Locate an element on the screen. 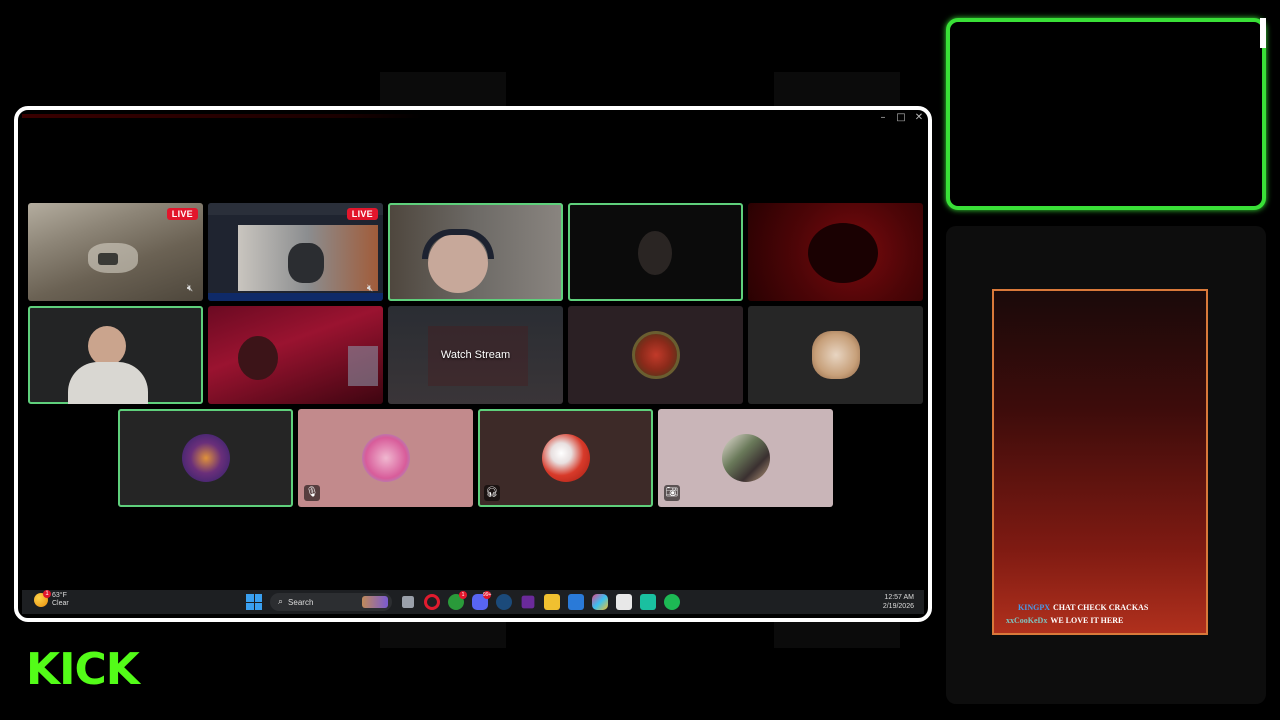 The height and width of the screenshot is (720, 1280). chat-message: xxCooKeDx WE LOVE IT HERE is located at coordinates (1064, 620).